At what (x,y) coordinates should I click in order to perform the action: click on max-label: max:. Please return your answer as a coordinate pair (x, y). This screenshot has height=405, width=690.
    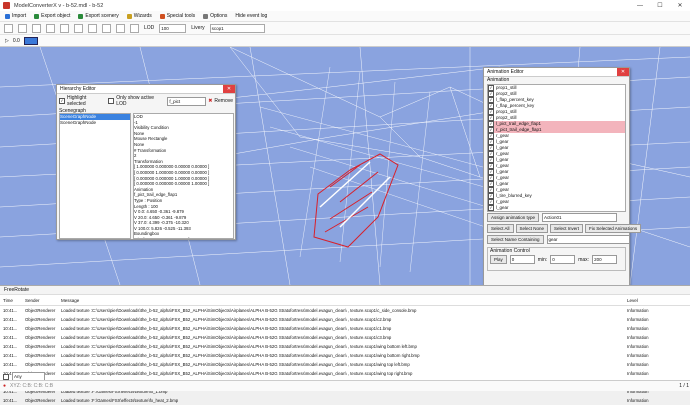
    Looking at the image, I should click on (584, 259).